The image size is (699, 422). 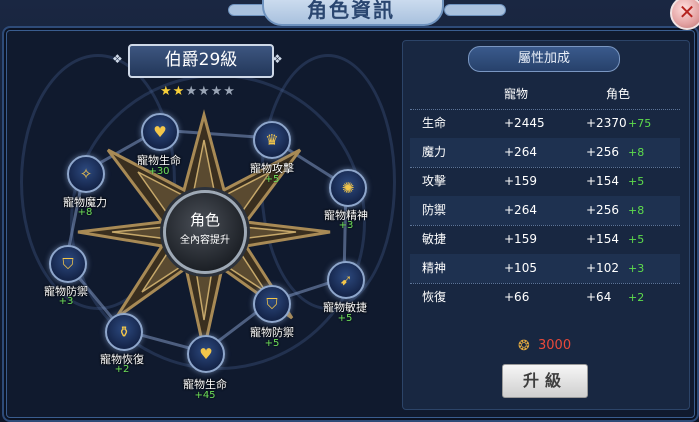 I want to click on table-row: 生命 +2445 +2370 +75, so click(x=545, y=123).